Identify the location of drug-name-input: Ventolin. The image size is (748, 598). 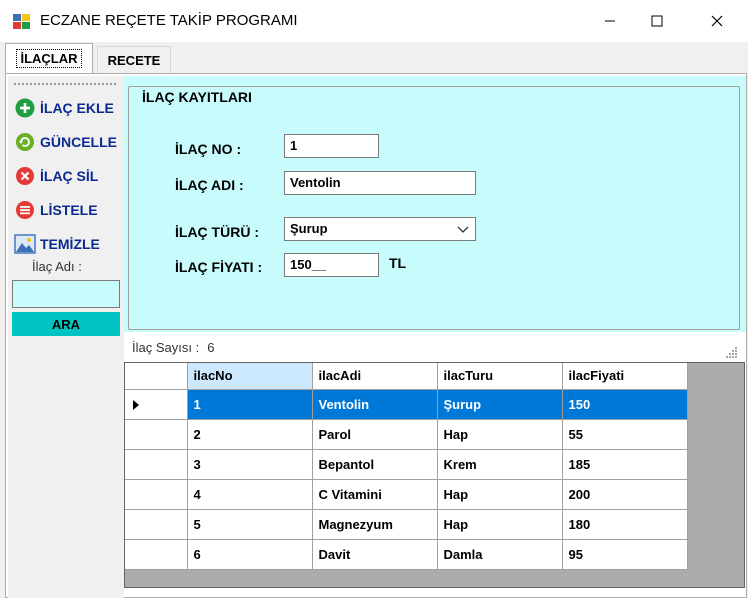
(380, 183).